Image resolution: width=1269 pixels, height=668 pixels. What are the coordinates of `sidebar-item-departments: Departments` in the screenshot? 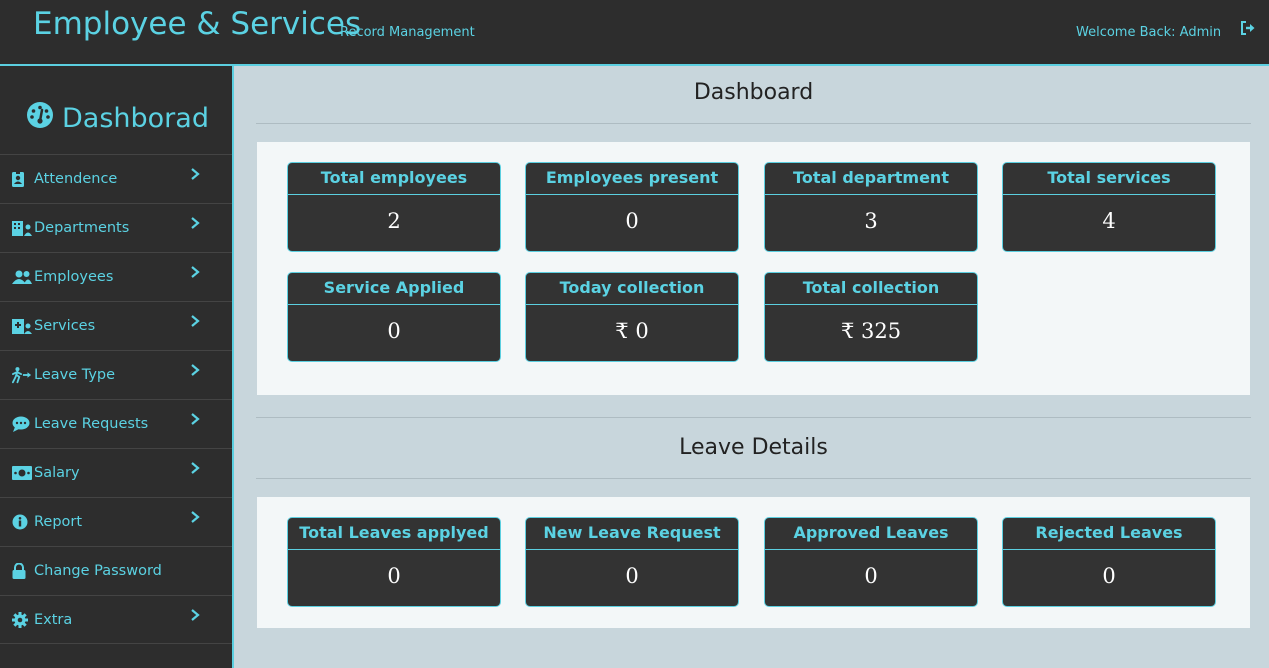 It's located at (116, 227).